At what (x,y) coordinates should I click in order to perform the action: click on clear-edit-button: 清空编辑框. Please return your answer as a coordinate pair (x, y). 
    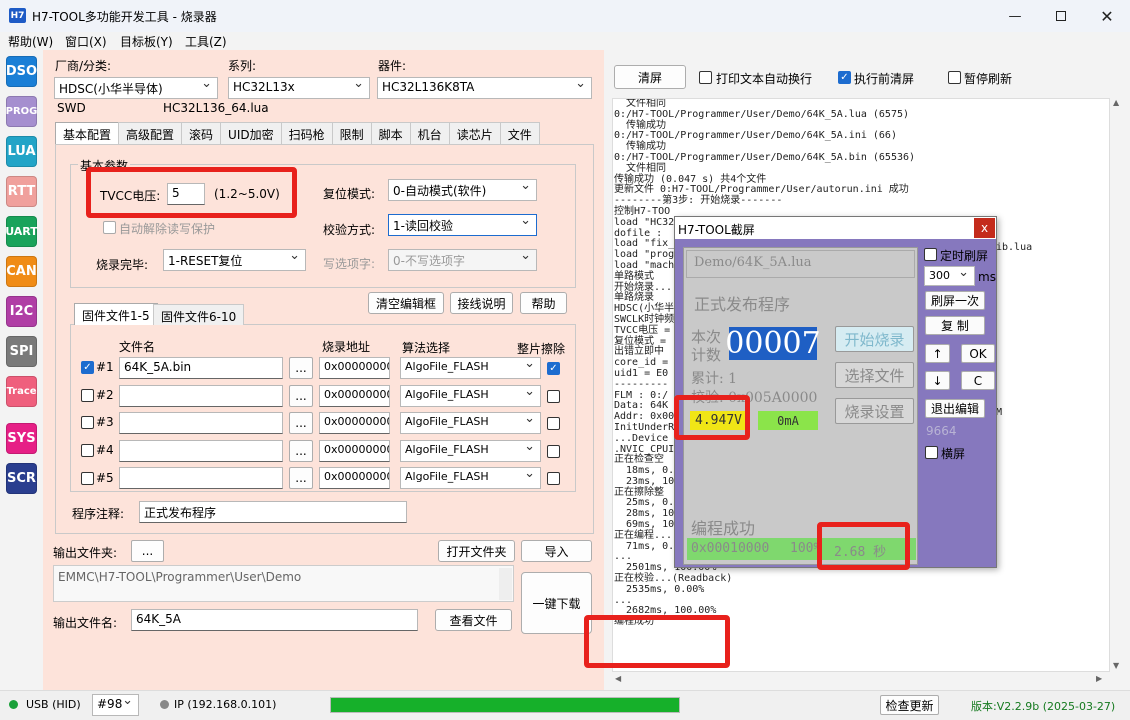
    Looking at the image, I should click on (406, 303).